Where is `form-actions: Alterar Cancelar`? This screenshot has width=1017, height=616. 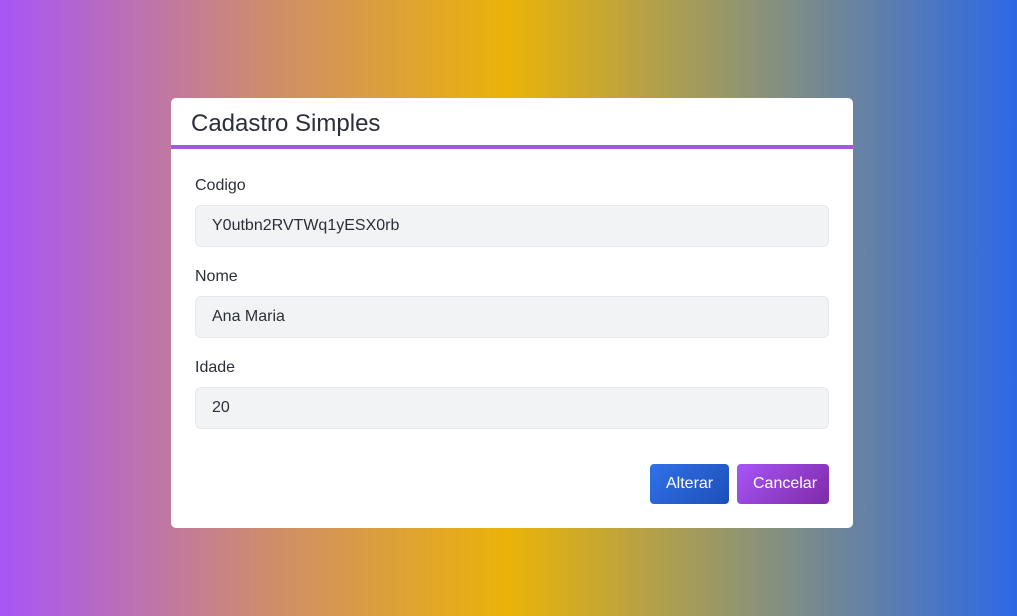 form-actions: Alterar Cancelar is located at coordinates (739, 484).